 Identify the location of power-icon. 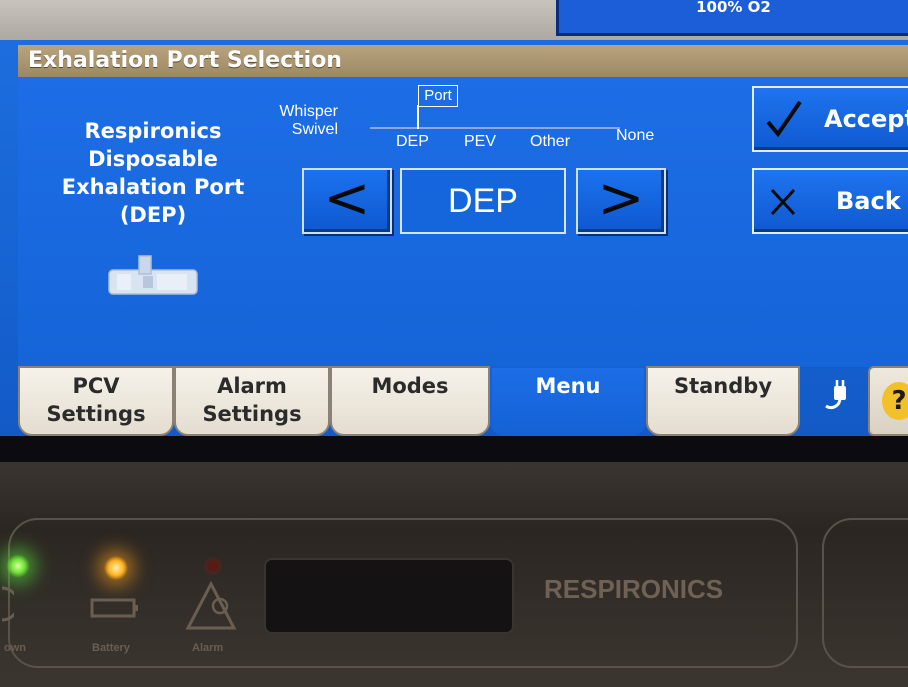
(7, 604).